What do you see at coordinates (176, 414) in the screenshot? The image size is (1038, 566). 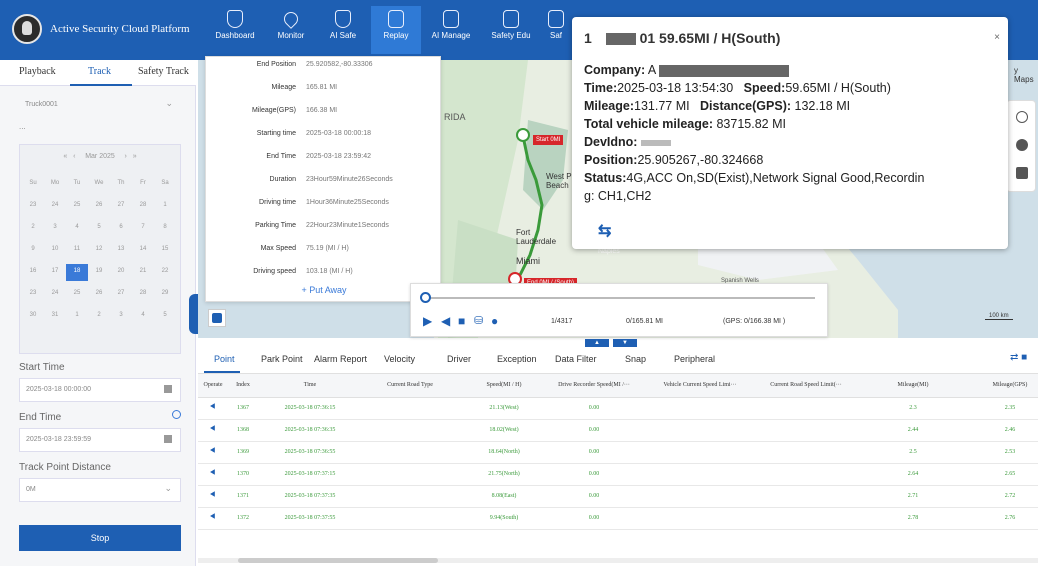 I see `clock-icon` at bounding box center [176, 414].